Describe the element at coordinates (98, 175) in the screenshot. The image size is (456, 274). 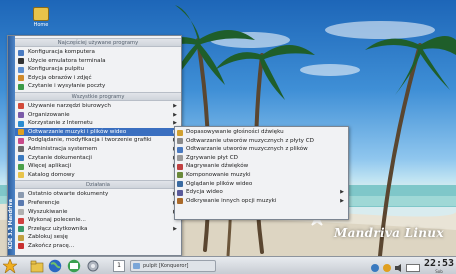
I see `menu-item-katalog-domowy: Katalog domowy` at that location.